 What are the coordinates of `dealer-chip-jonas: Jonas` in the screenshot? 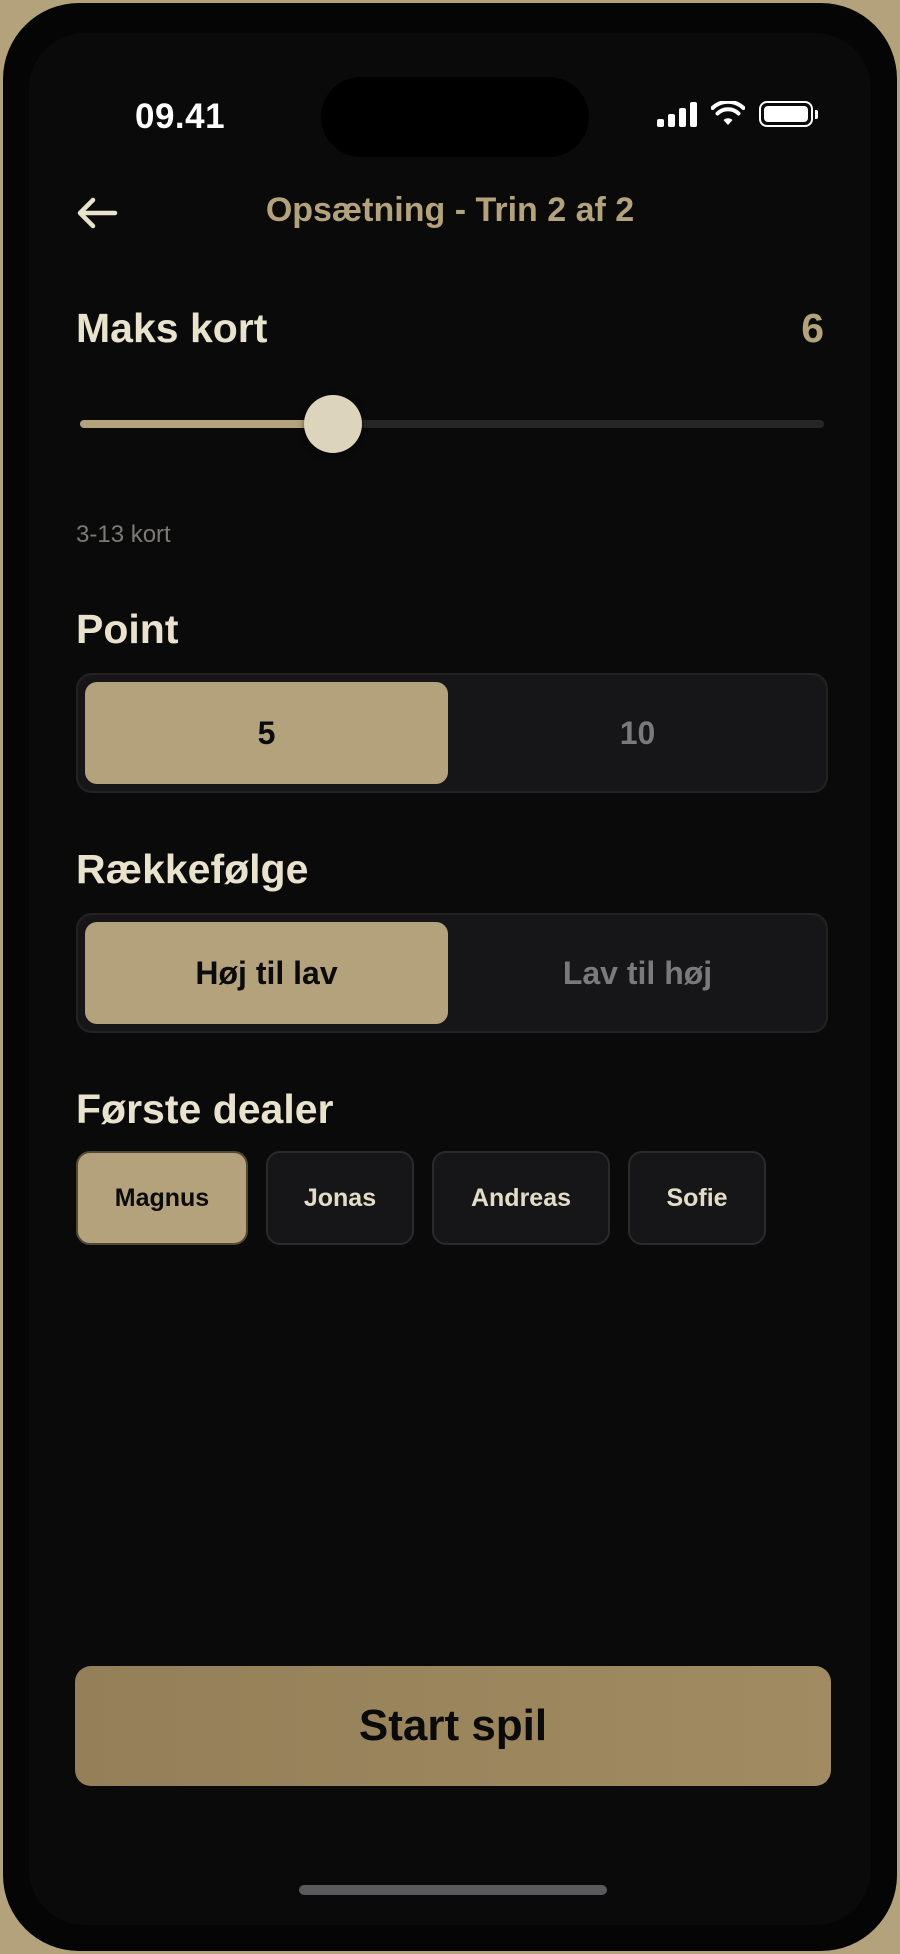 It's located at (340, 1198).